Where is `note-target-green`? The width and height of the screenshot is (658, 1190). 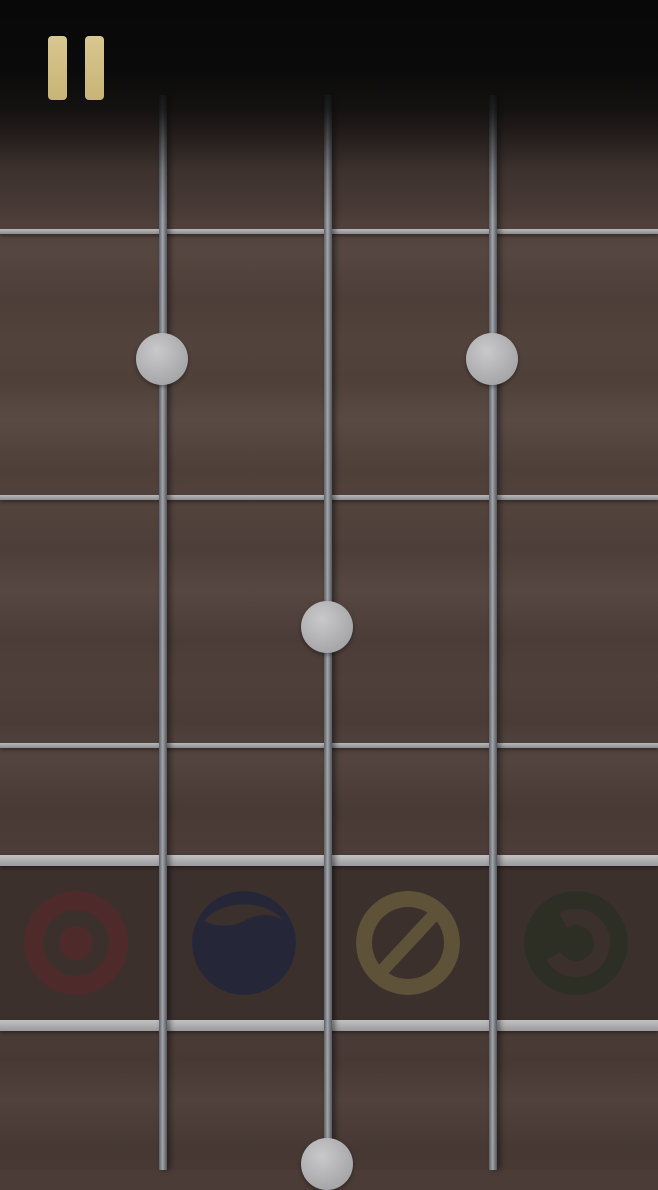 note-target-green is located at coordinates (576, 943).